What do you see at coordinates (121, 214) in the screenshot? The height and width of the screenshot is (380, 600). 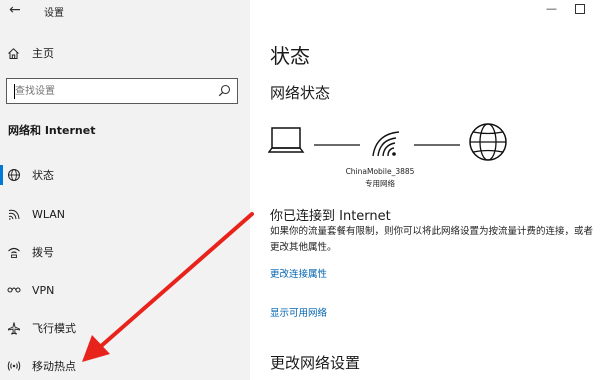 I see `sidebar-item-wlan: WLAN` at bounding box center [121, 214].